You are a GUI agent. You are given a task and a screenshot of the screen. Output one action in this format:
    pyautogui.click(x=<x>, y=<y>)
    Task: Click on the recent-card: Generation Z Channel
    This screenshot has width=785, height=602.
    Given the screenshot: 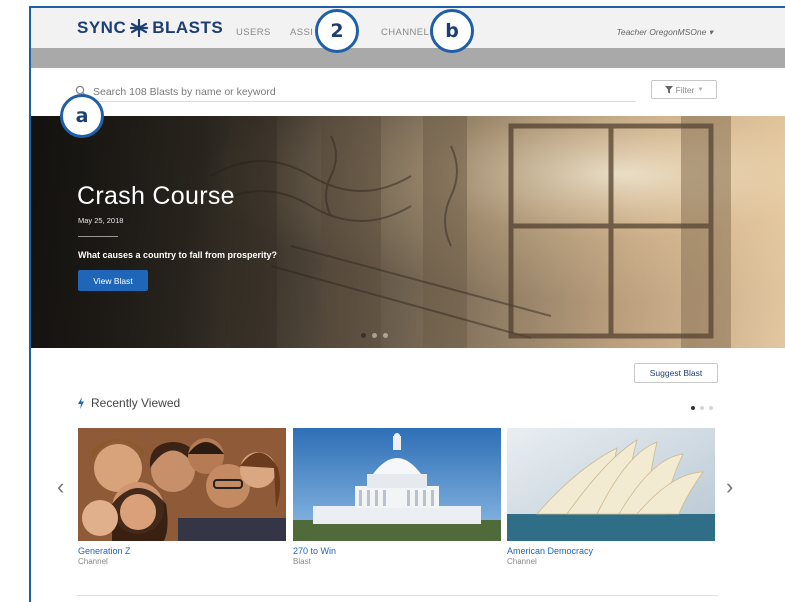 What is the action you would take?
    pyautogui.click(x=182, y=497)
    